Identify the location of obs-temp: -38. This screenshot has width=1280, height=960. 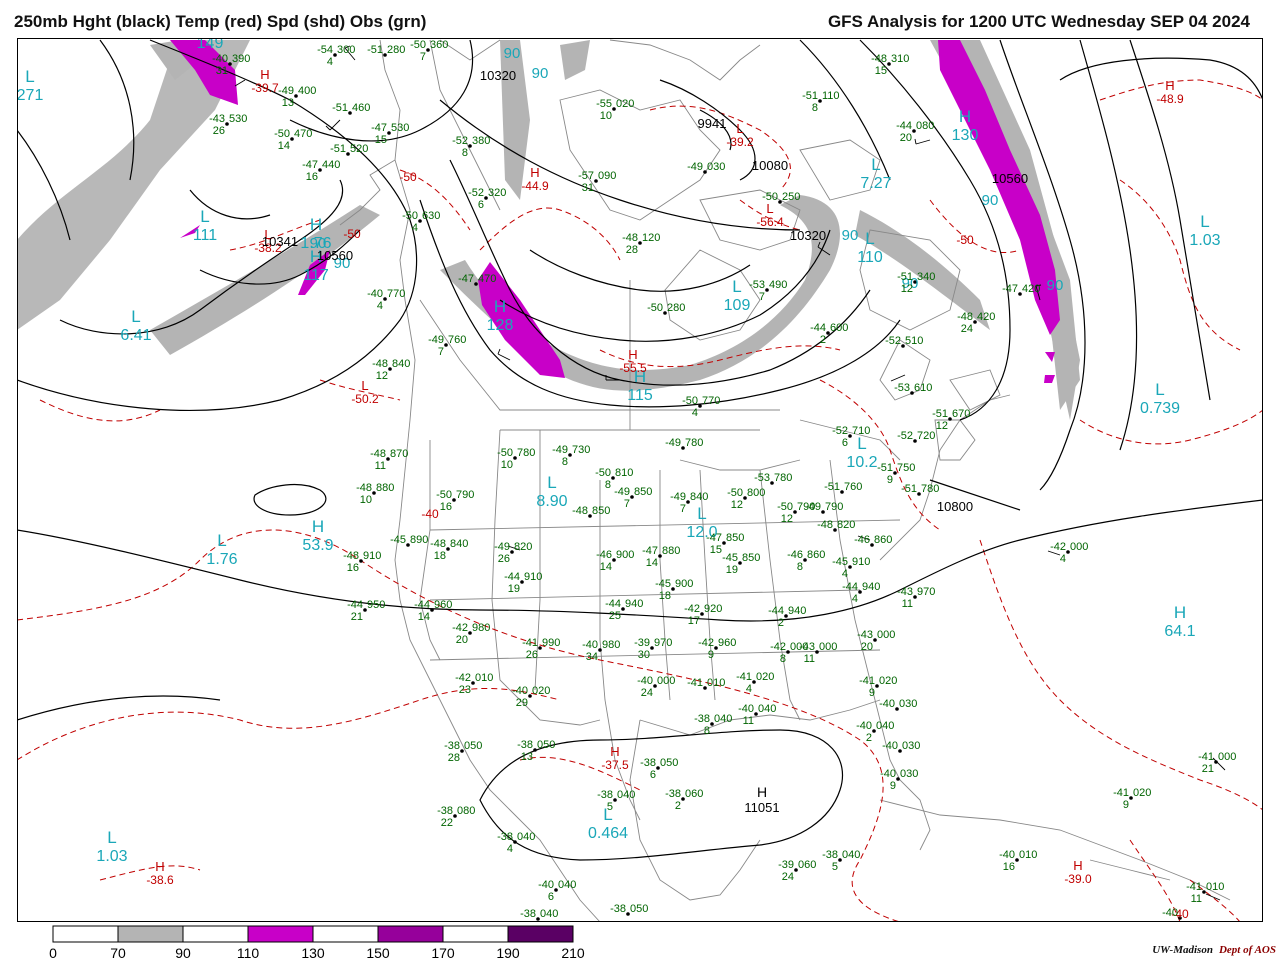
(452, 746).